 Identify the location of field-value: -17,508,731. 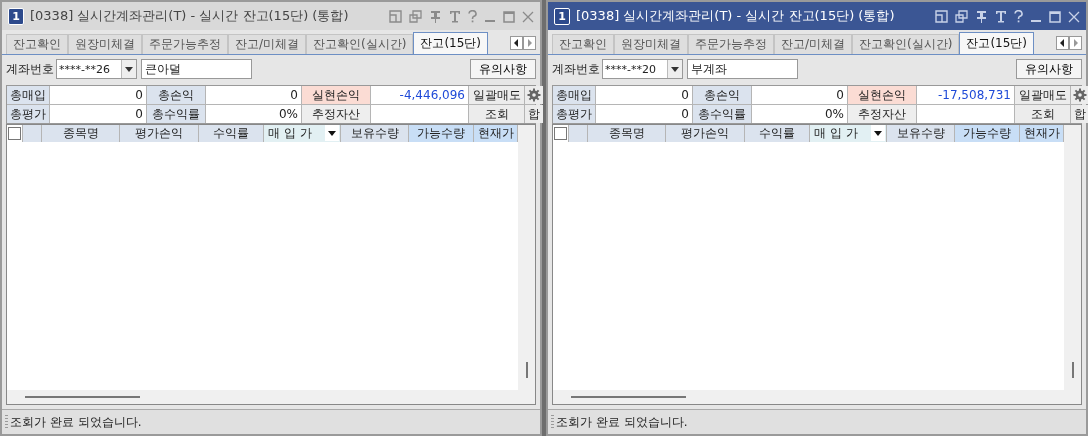
(965, 95).